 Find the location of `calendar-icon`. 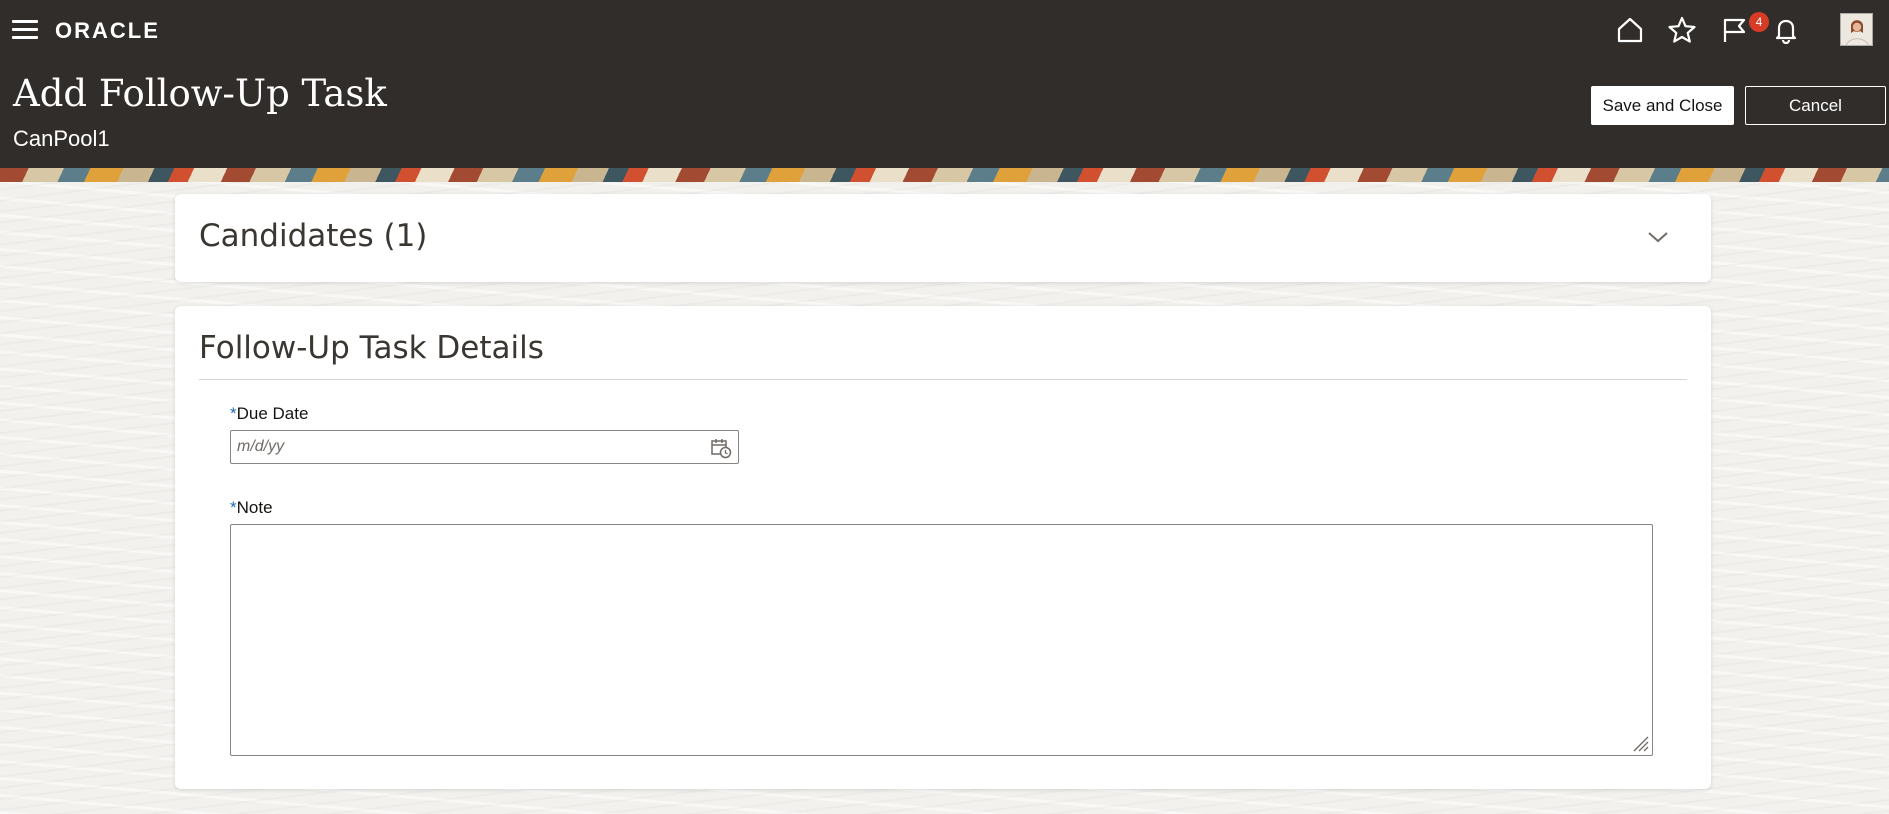

calendar-icon is located at coordinates (721, 448).